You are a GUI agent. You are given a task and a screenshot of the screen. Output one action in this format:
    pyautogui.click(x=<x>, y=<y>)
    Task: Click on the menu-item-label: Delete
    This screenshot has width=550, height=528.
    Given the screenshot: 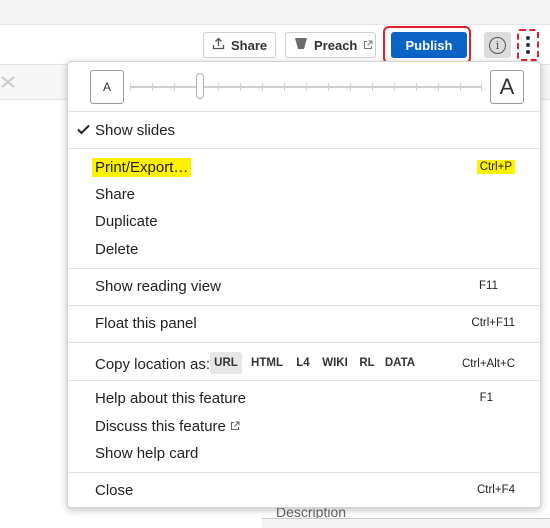 What is the action you would take?
    pyautogui.click(x=117, y=249)
    